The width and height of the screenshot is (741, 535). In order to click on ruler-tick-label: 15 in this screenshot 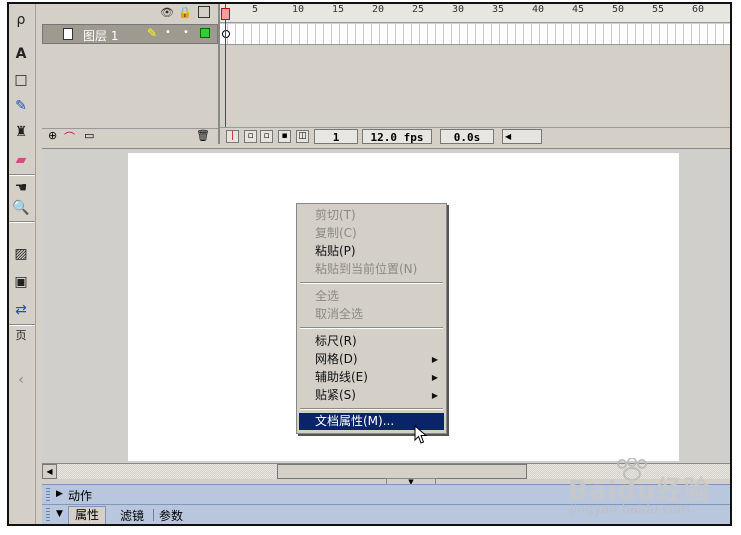, I will do `click(338, 9)`.